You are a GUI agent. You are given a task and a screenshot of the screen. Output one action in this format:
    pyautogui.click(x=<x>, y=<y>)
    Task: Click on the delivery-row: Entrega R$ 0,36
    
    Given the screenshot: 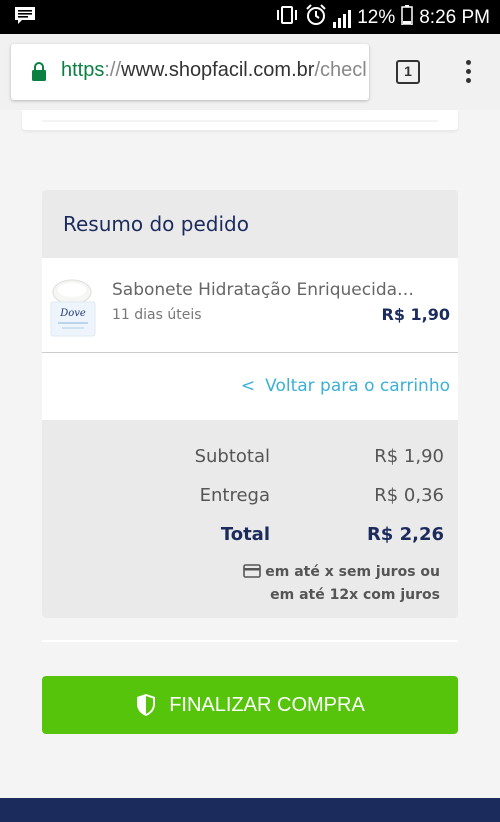 What is the action you would take?
    pyautogui.click(x=250, y=498)
    